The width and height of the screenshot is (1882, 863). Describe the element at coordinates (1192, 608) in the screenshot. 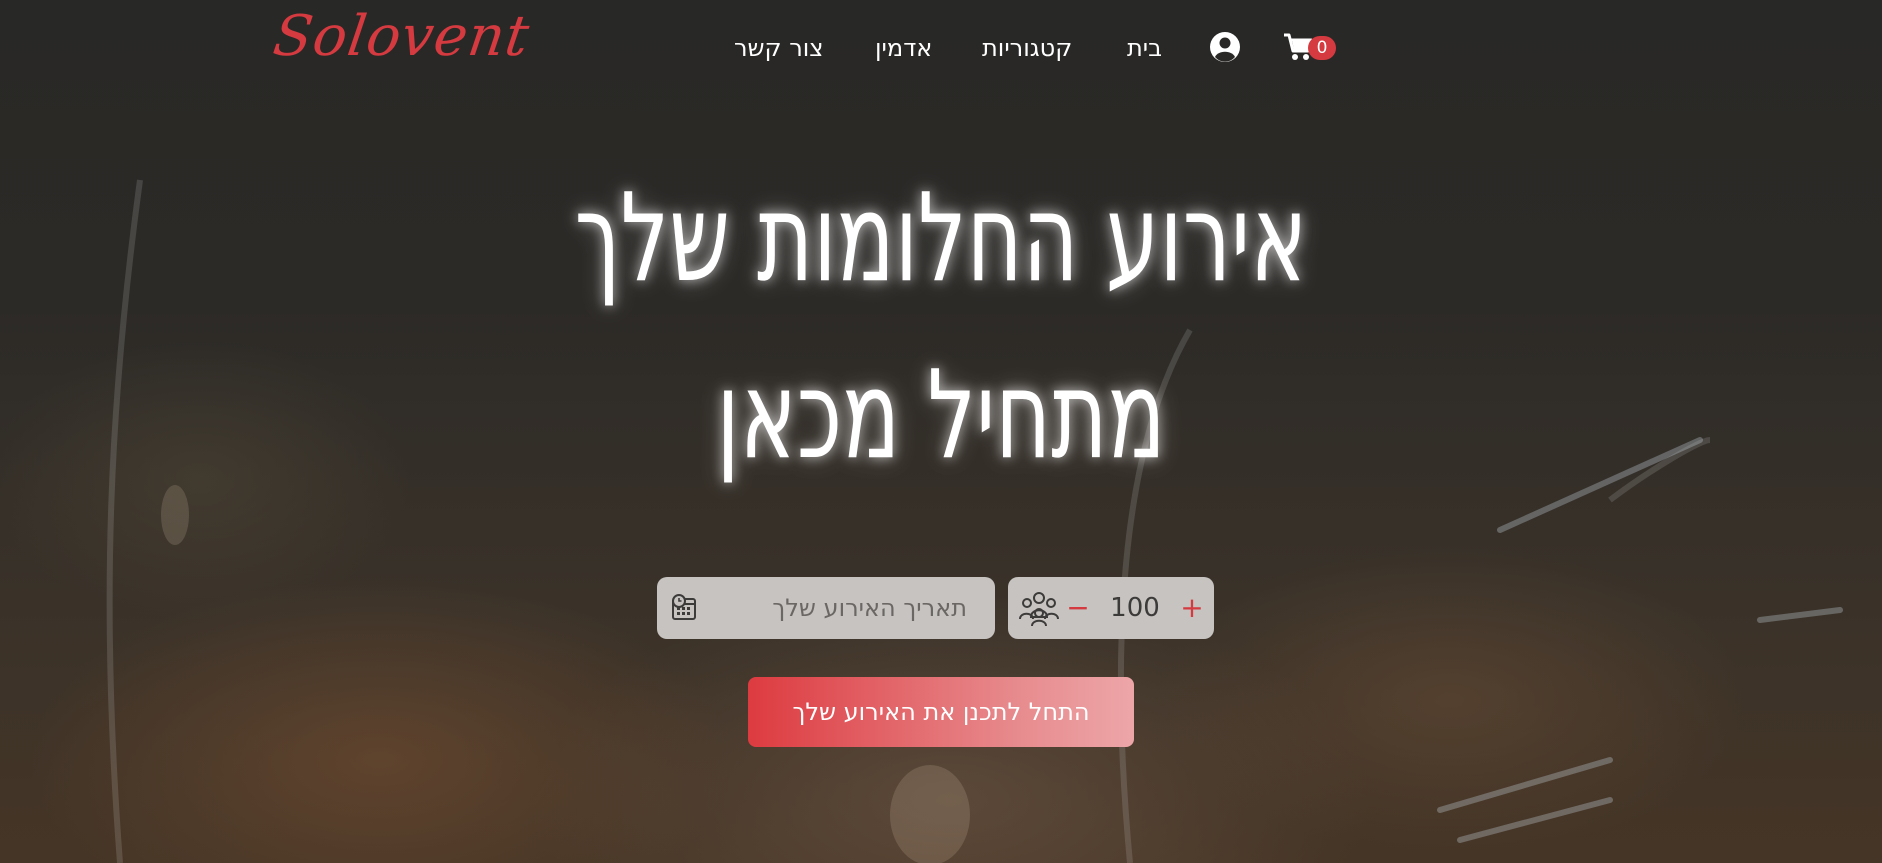

I see `increase-guests-button: +` at that location.